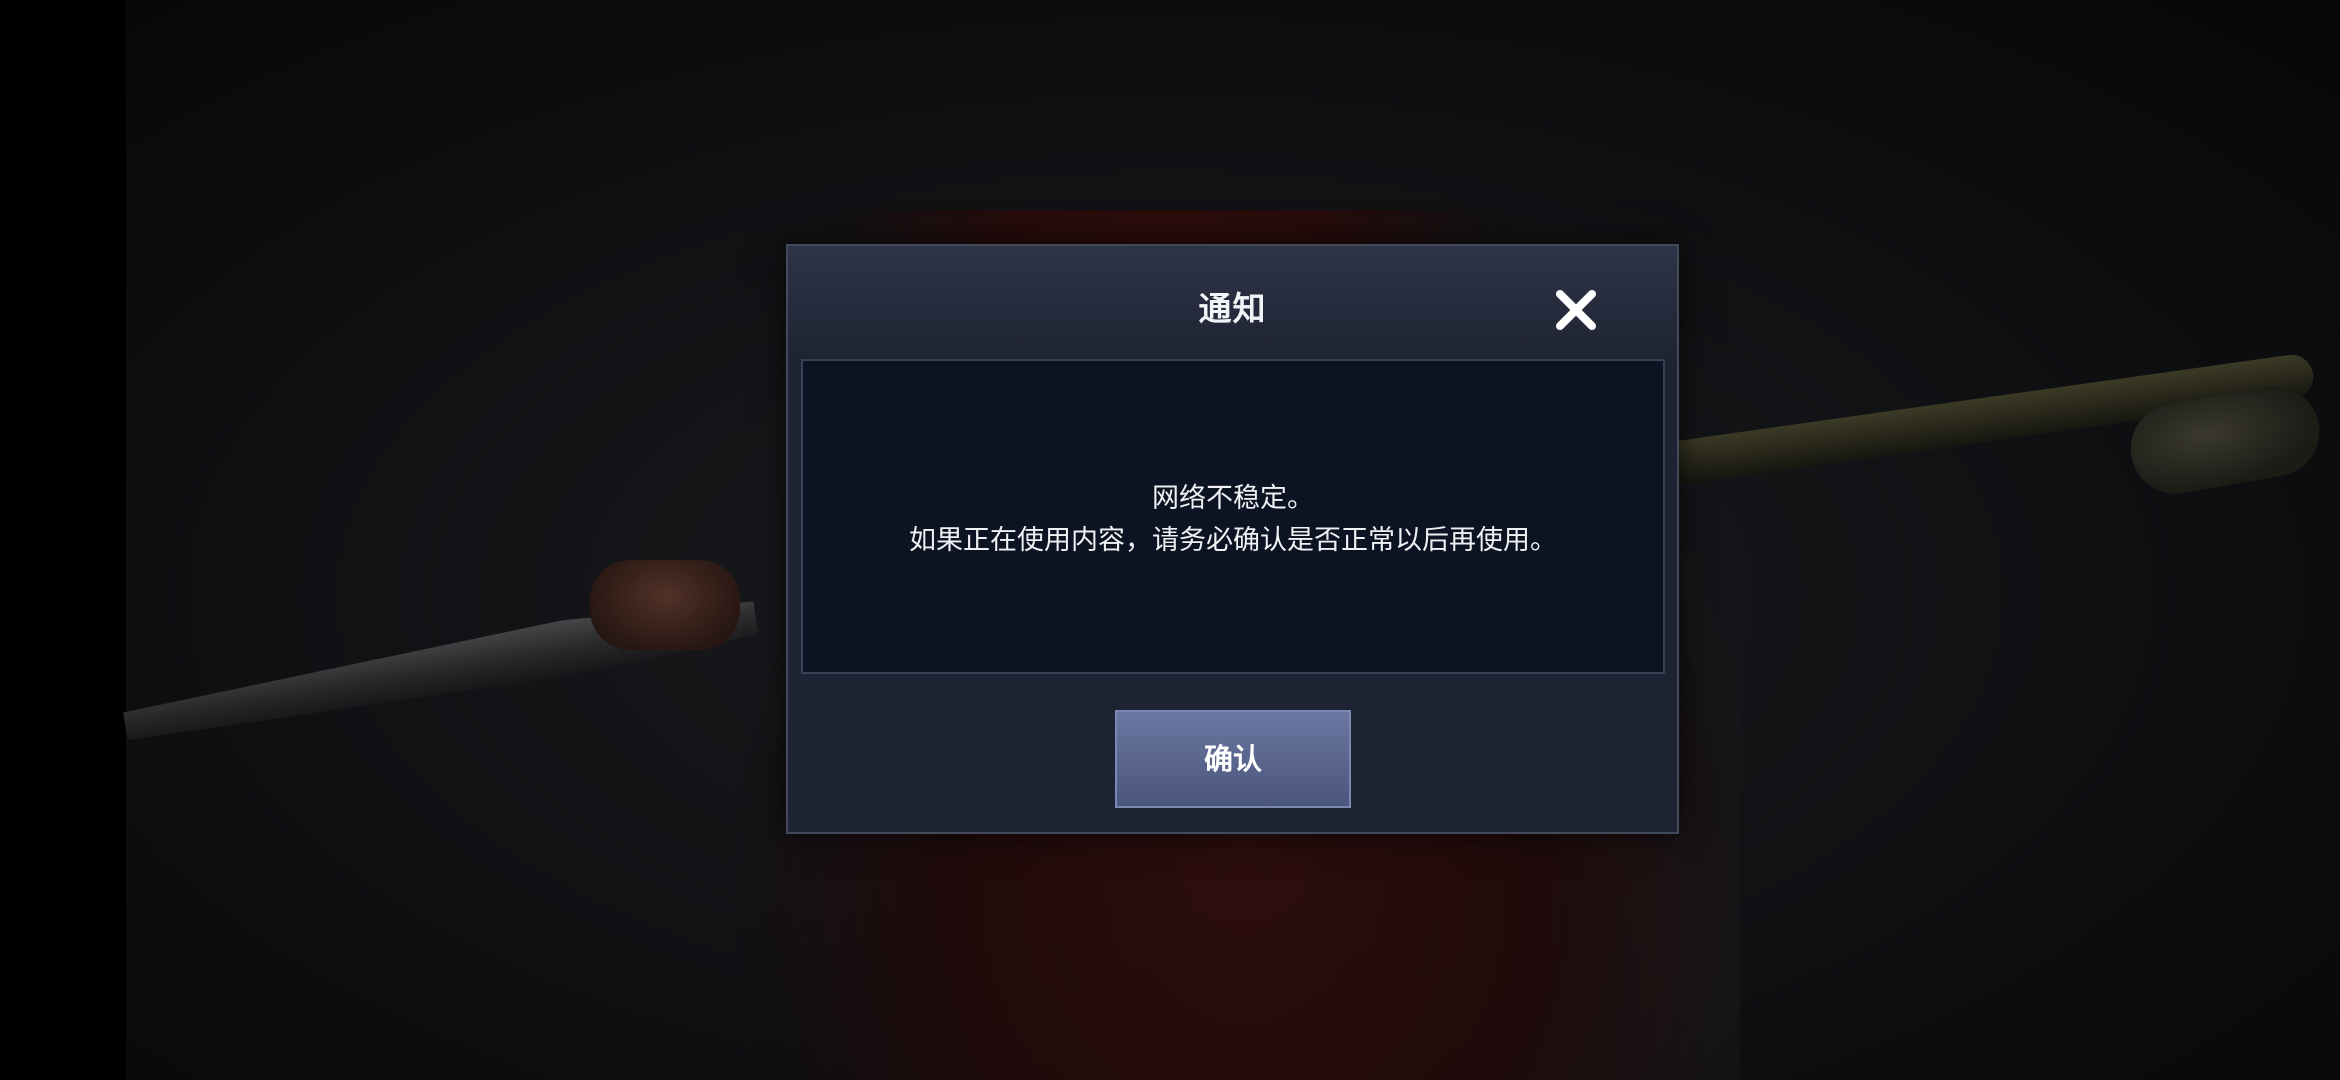 Image resolution: width=2340 pixels, height=1080 pixels. I want to click on dialog-body: 网络不稳定。 如果正在使用内容，请务必确认是否正常以后再使用。, so click(1233, 516).